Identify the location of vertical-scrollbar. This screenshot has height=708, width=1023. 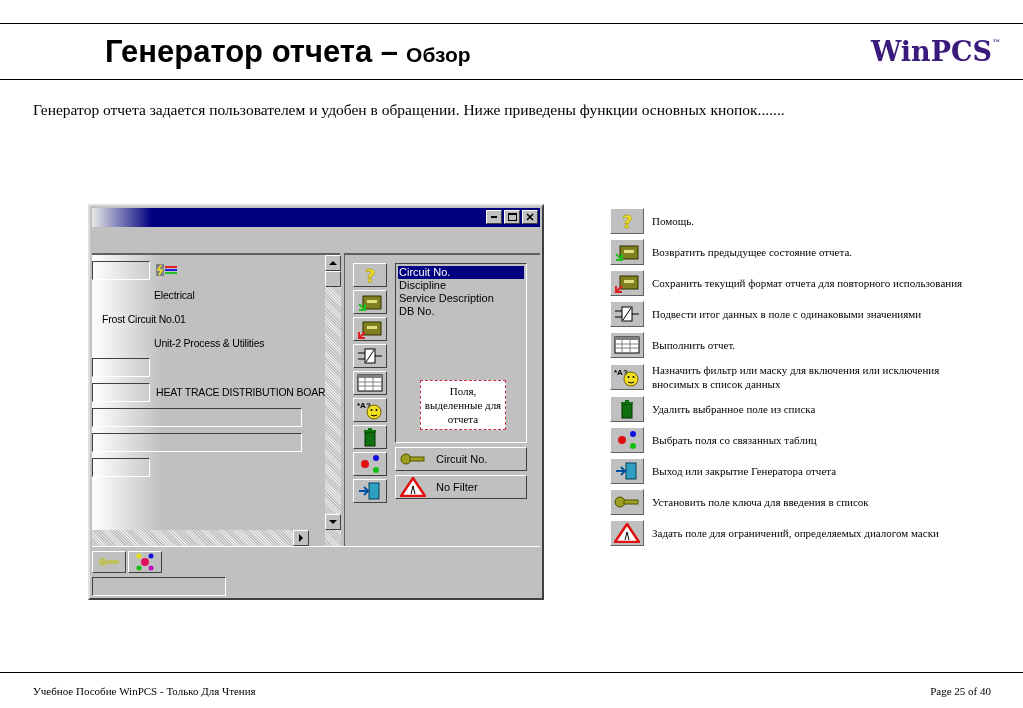
(333, 400).